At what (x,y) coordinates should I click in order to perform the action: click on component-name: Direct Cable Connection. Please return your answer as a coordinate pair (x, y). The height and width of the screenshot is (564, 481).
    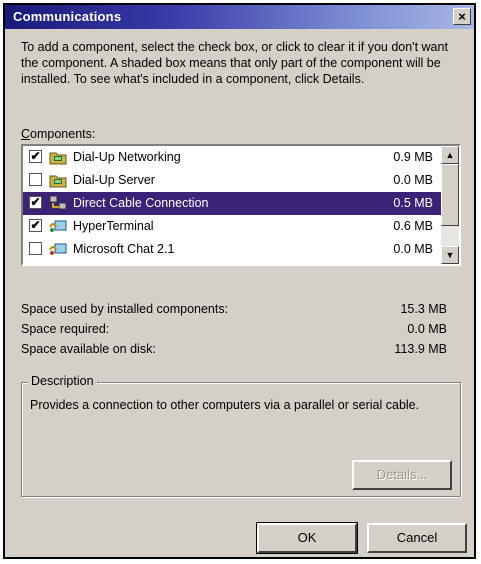
    Looking at the image, I should click on (141, 203).